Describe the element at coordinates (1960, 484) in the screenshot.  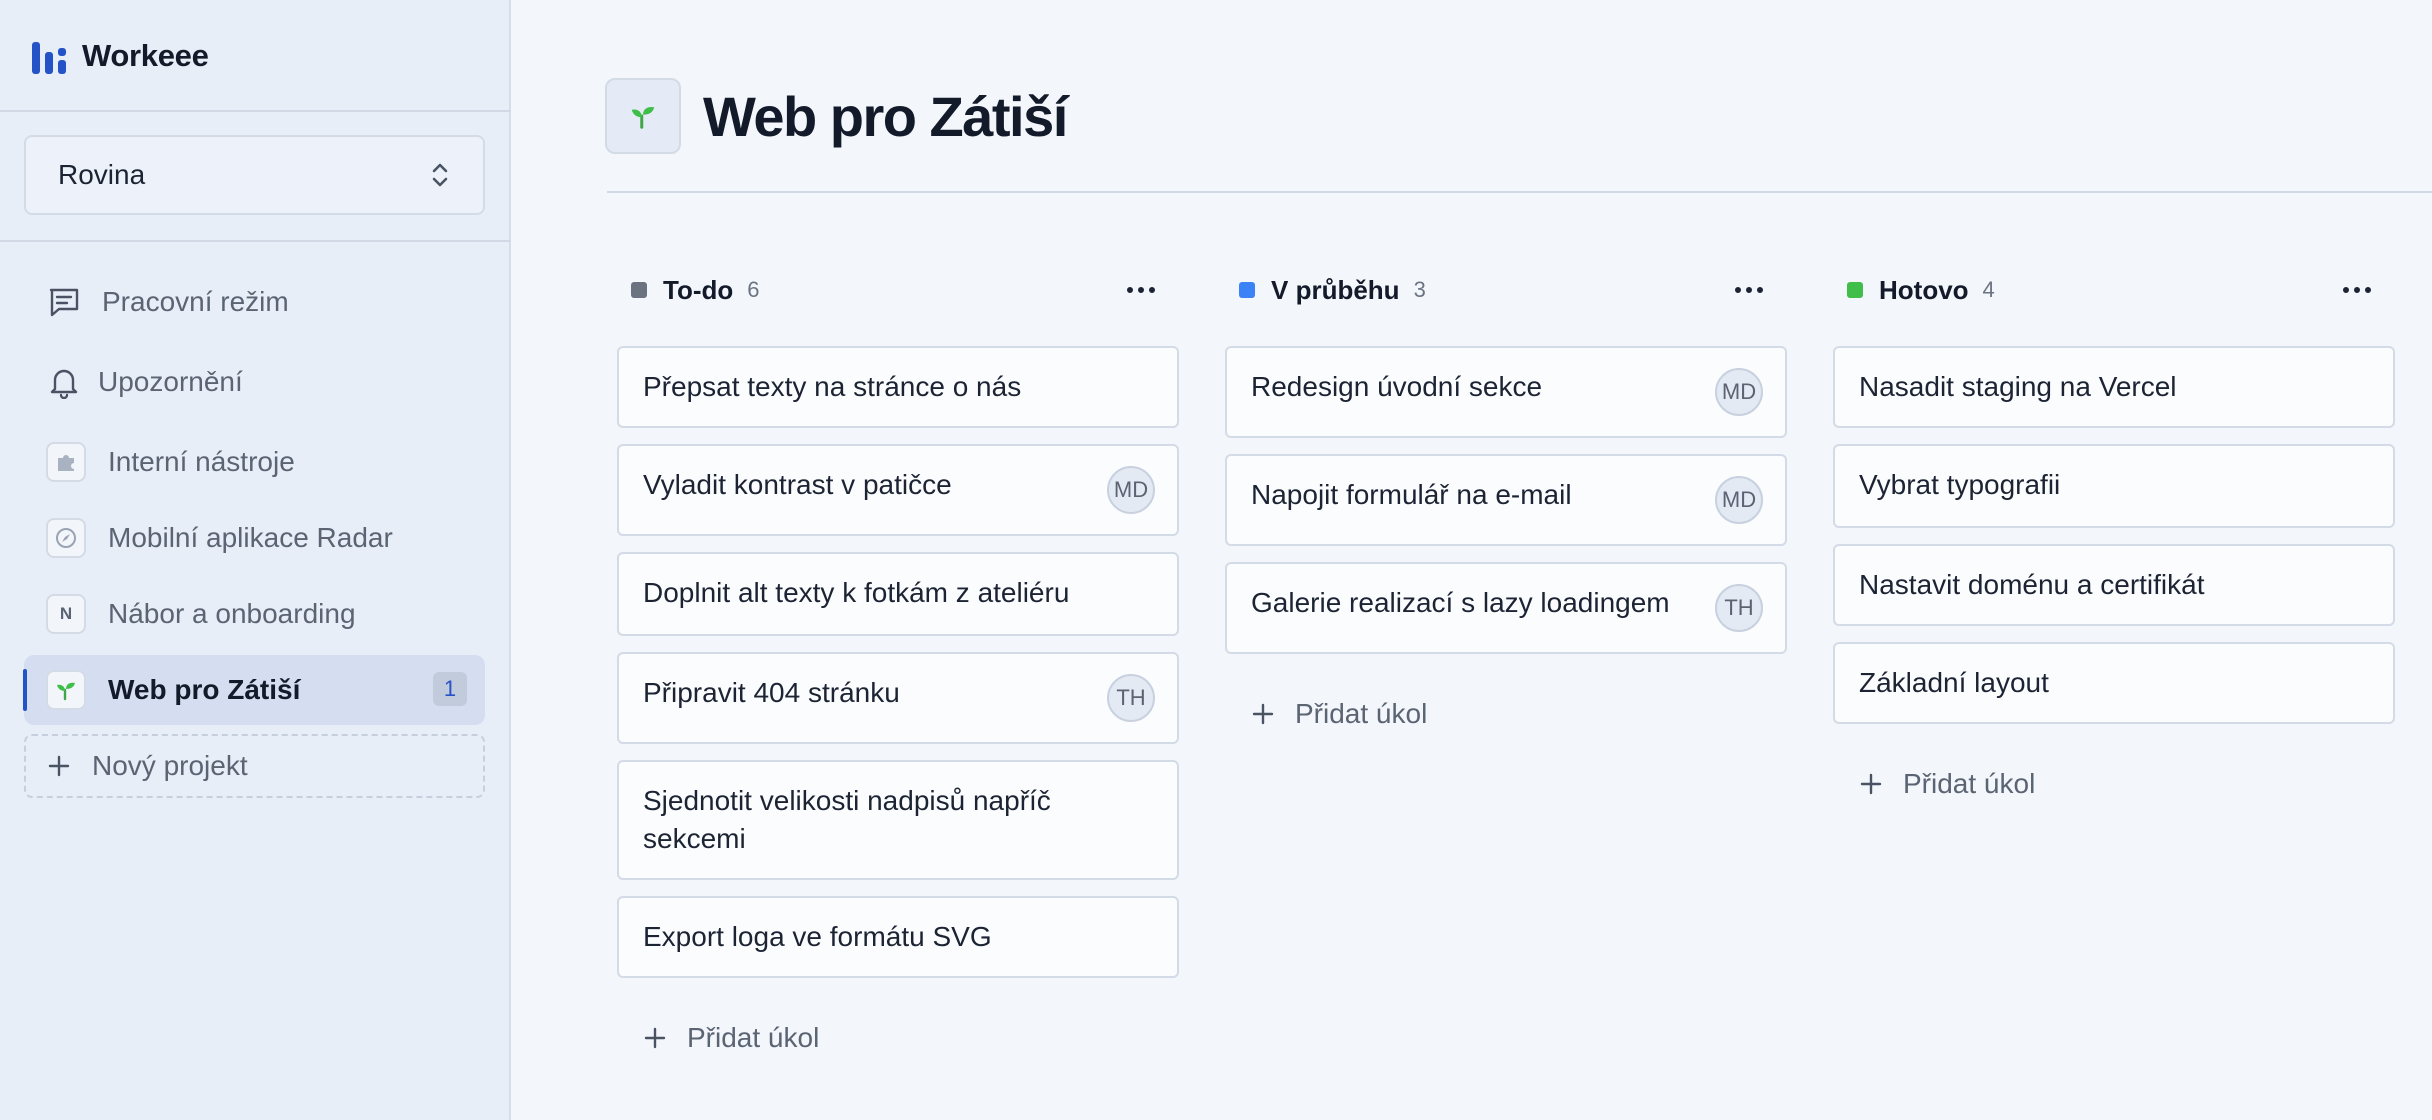
I see `task-title: Vybrat typografii` at that location.